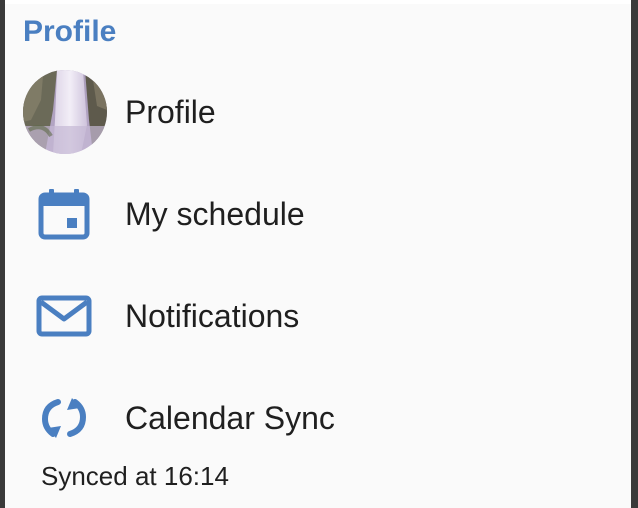 This screenshot has height=508, width=638. What do you see at coordinates (230, 418) in the screenshot?
I see `menu-item-label: Calendar Sync` at bounding box center [230, 418].